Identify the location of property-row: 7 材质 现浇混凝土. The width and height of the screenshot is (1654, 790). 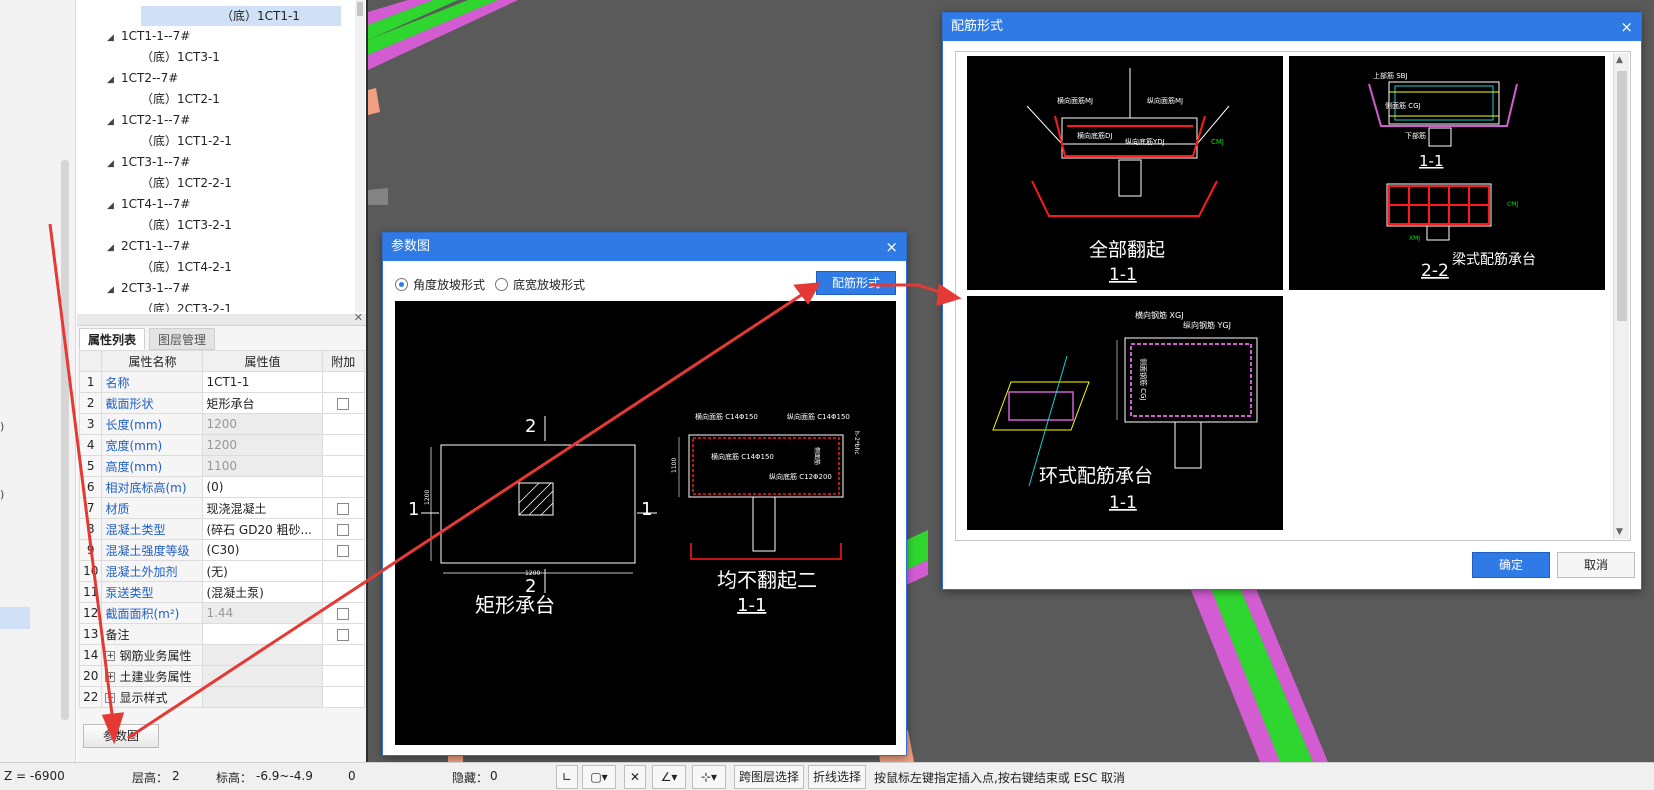
(222, 508).